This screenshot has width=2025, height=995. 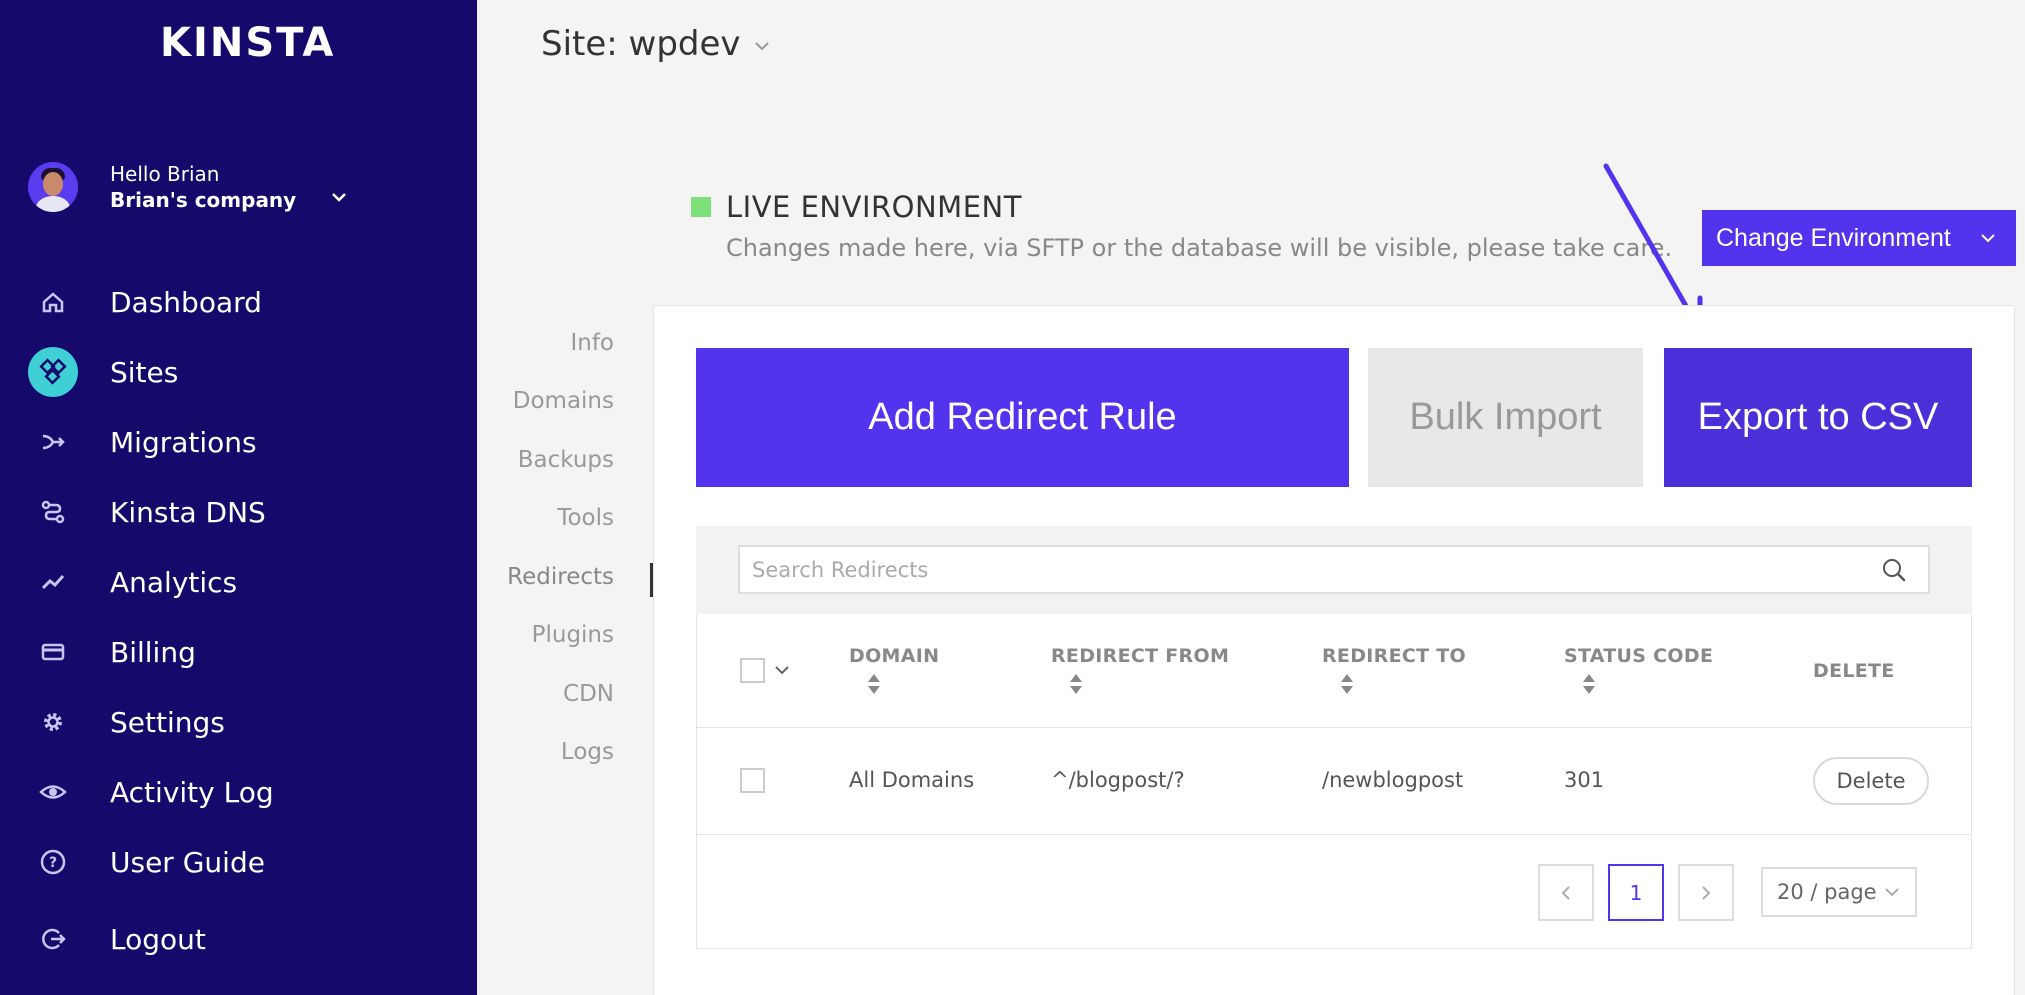 What do you see at coordinates (53, 582) in the screenshot?
I see `analytics-icon` at bounding box center [53, 582].